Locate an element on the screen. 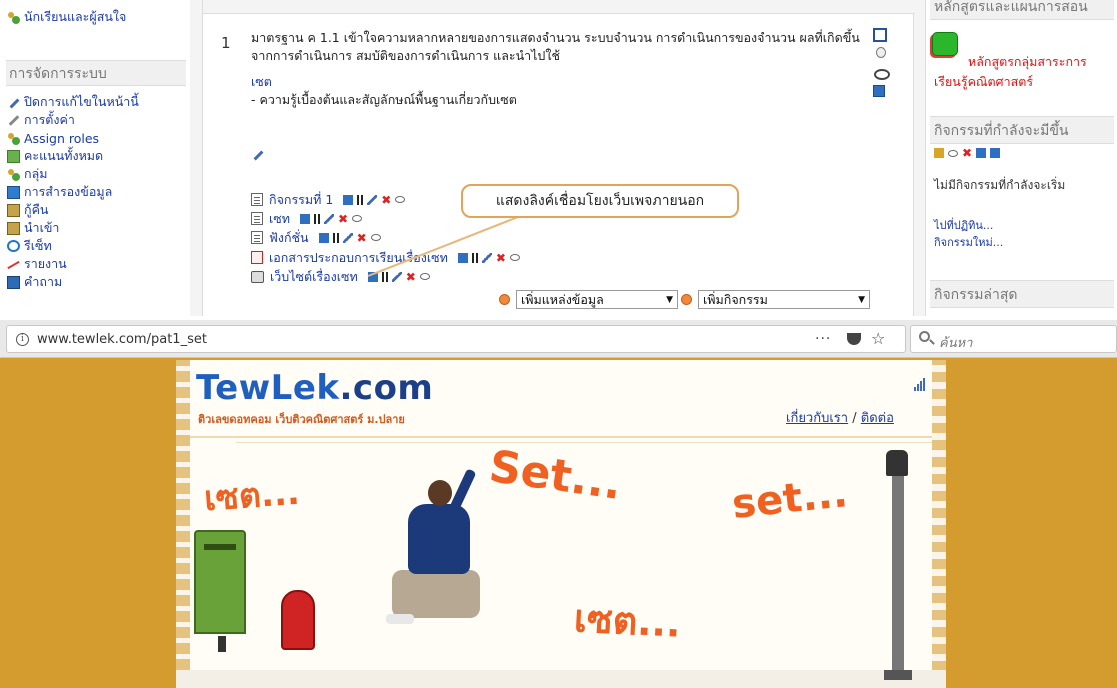 This screenshot has height=688, width=1117. add-activity-group: เพิ่มกิจกรรม ▼ is located at coordinates (775, 299).